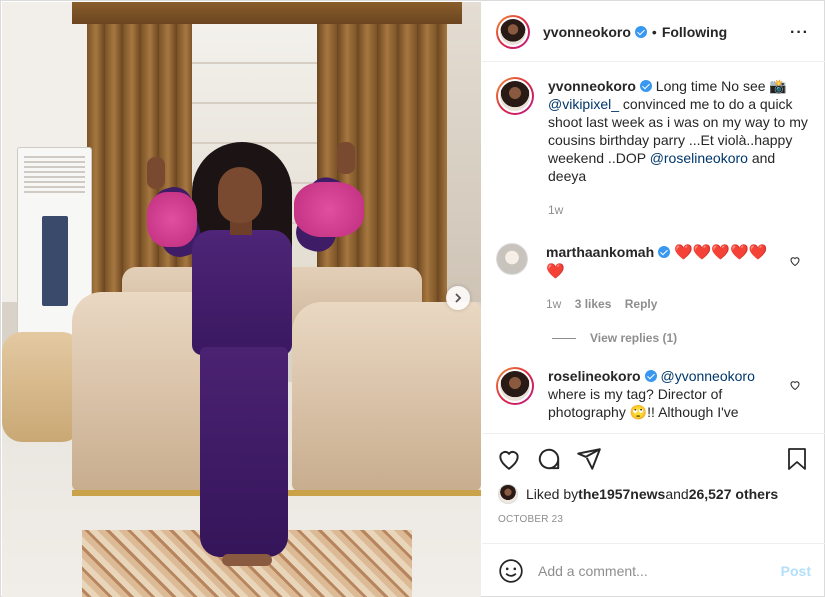 The image size is (825, 597). I want to click on author-username: yvonneokoro, so click(587, 32).